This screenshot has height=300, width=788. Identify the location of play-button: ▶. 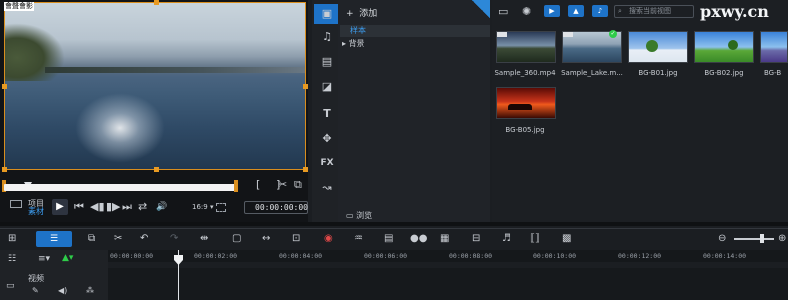
(60, 207).